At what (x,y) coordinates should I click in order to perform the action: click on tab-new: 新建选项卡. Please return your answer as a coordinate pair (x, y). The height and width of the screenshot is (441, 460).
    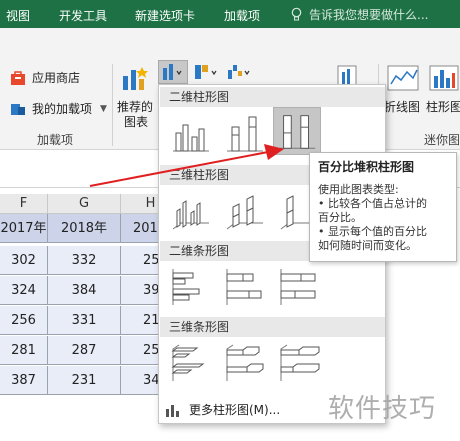
    Looking at the image, I should click on (165, 15).